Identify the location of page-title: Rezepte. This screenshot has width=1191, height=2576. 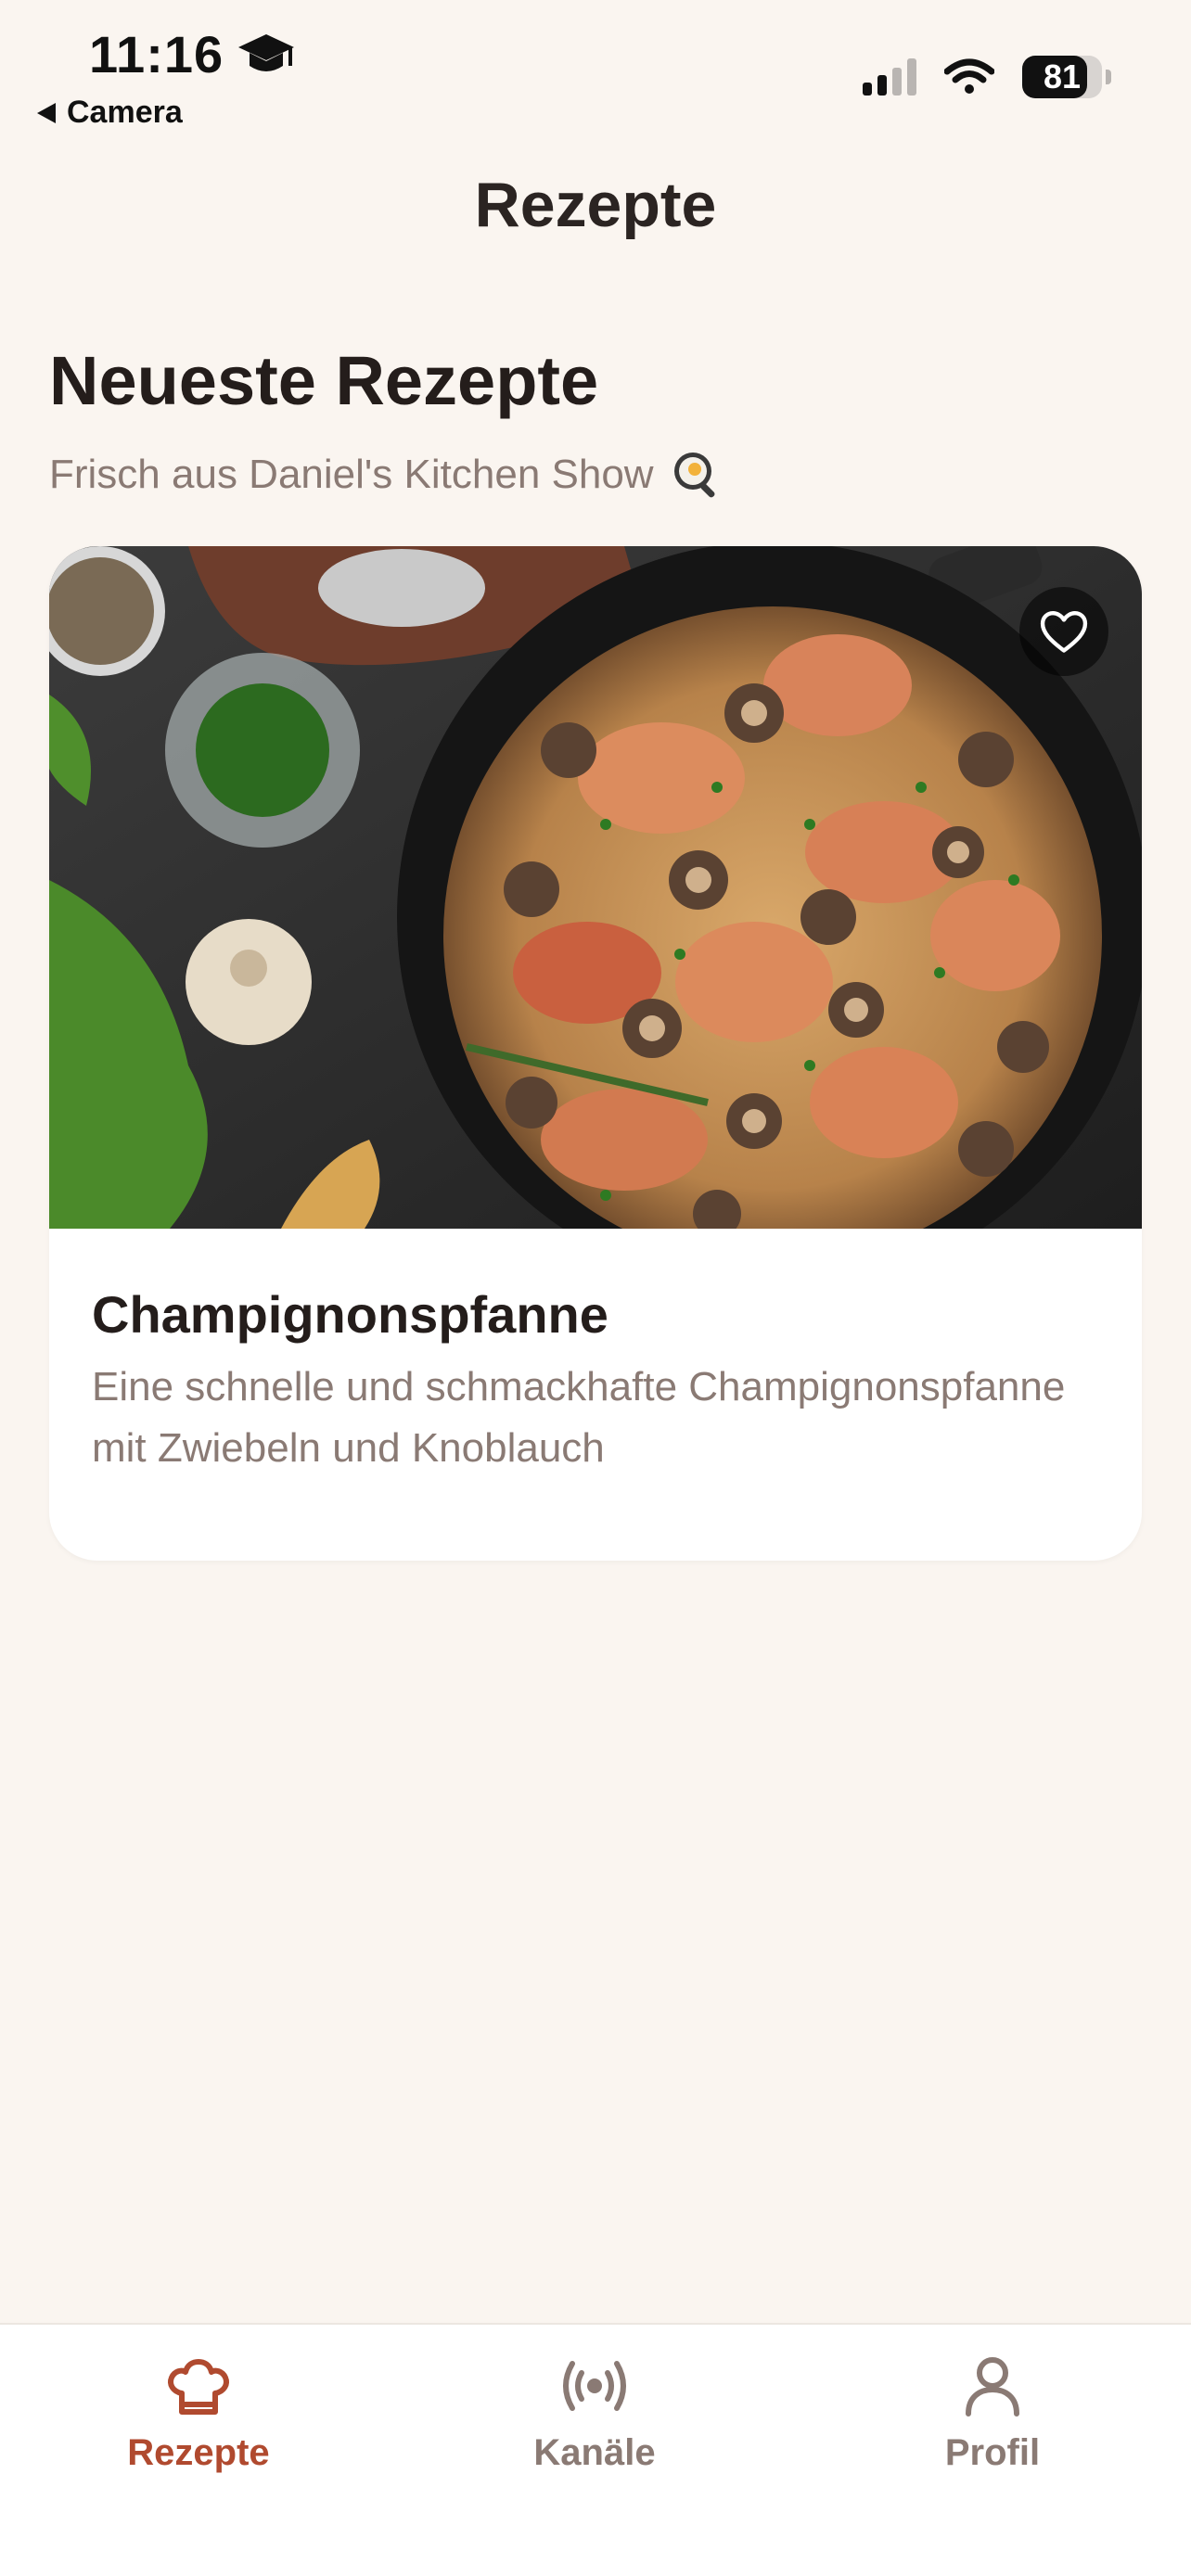
(595, 205).